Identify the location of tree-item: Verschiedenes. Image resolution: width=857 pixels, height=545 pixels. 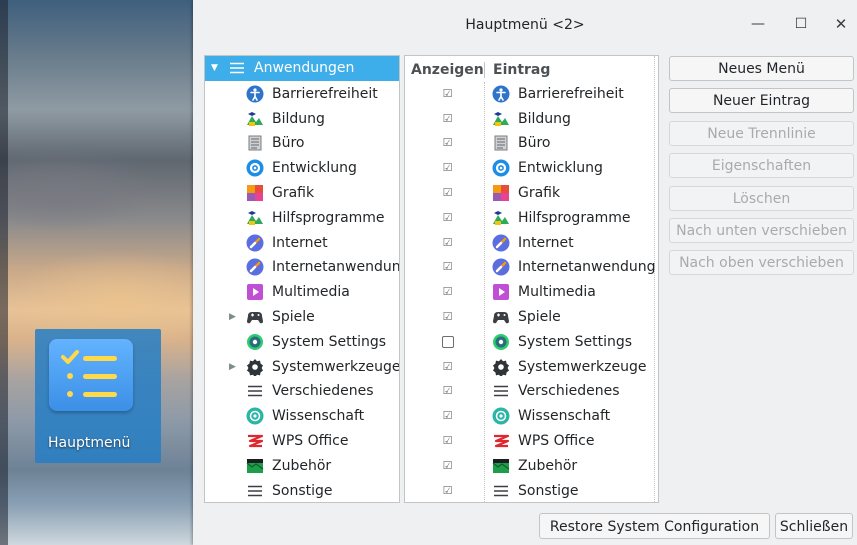
(302, 391).